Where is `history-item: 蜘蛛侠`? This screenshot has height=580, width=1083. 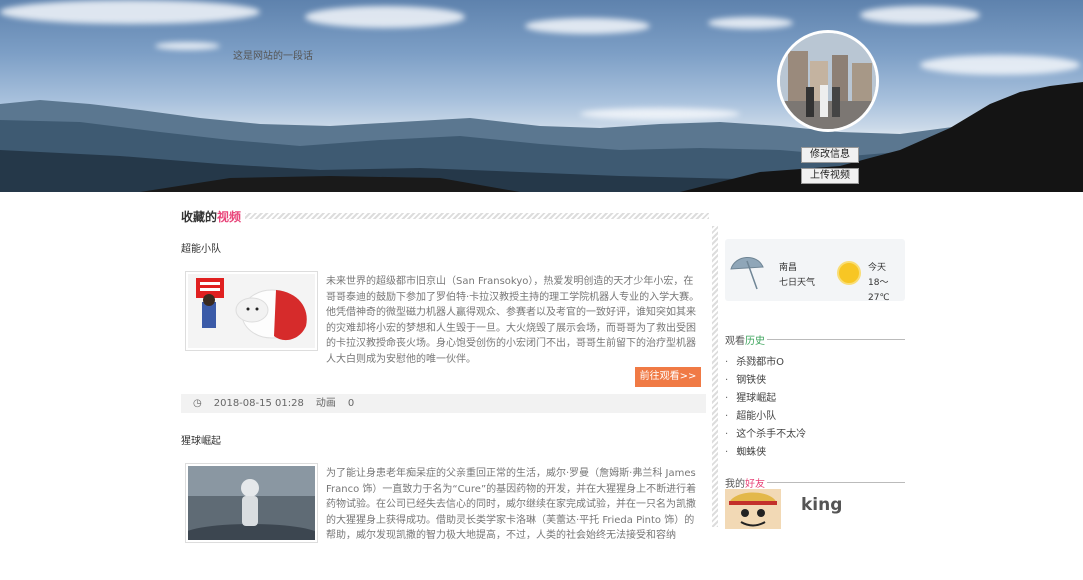 history-item: 蜘蛛侠 is located at coordinates (765, 453).